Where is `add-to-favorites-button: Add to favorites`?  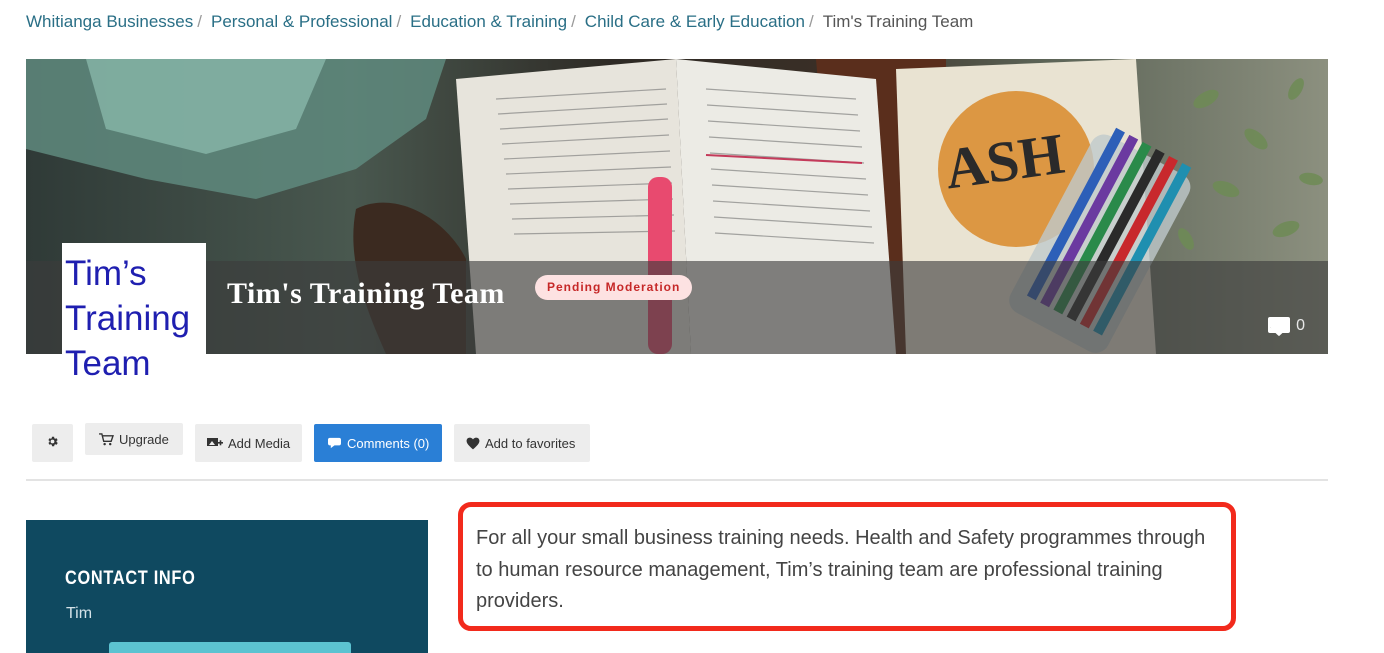
add-to-favorites-button: Add to favorites is located at coordinates (522, 443).